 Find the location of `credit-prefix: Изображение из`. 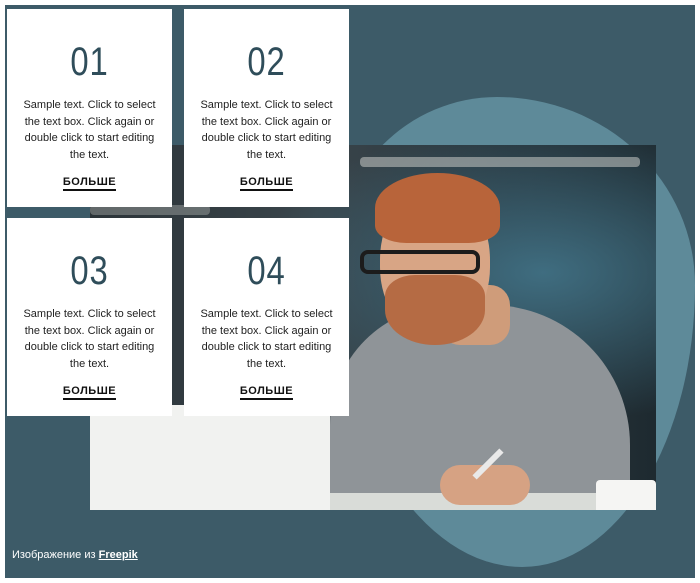

credit-prefix: Изображение из is located at coordinates (54, 555).